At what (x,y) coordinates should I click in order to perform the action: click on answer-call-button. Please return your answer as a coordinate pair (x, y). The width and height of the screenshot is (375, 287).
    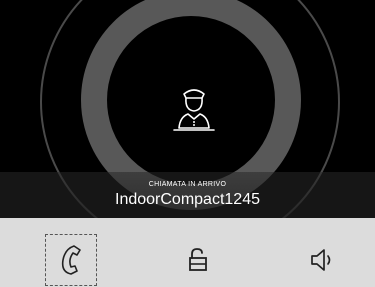
    Looking at the image, I should click on (71, 260).